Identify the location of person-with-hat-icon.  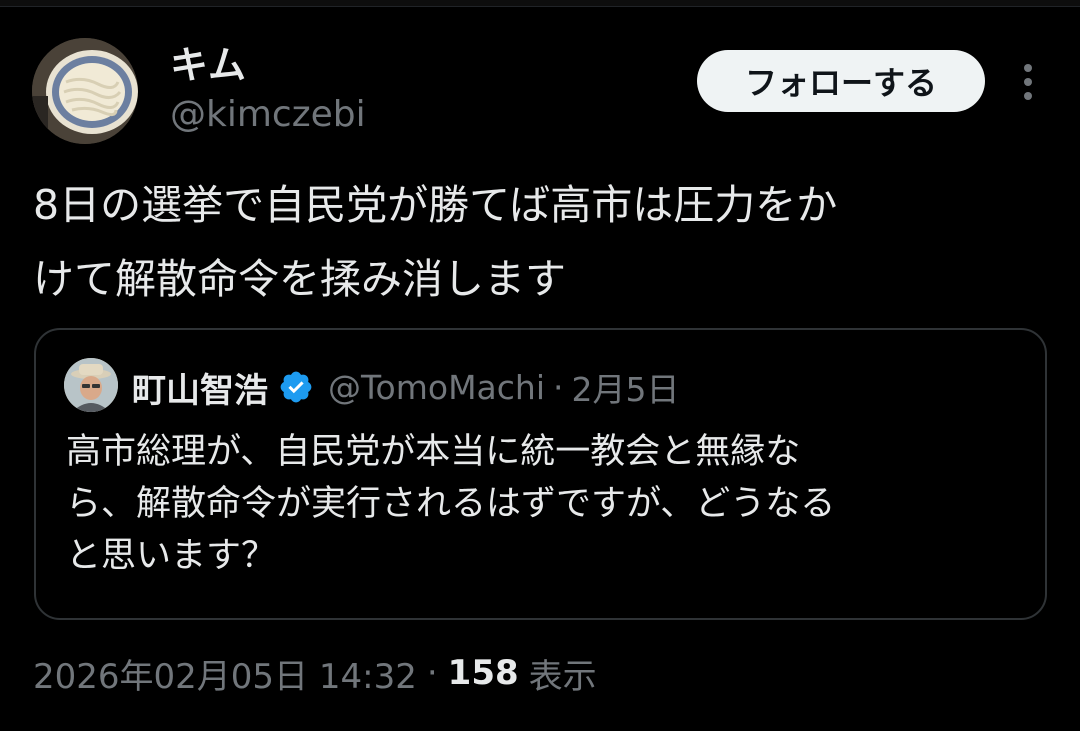
(91, 385).